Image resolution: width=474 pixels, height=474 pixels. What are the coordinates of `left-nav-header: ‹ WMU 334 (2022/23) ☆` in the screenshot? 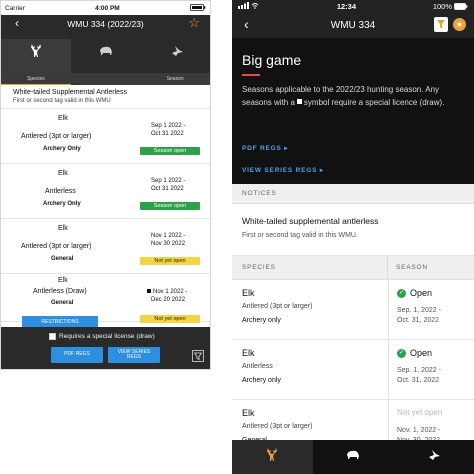 It's located at (105, 24).